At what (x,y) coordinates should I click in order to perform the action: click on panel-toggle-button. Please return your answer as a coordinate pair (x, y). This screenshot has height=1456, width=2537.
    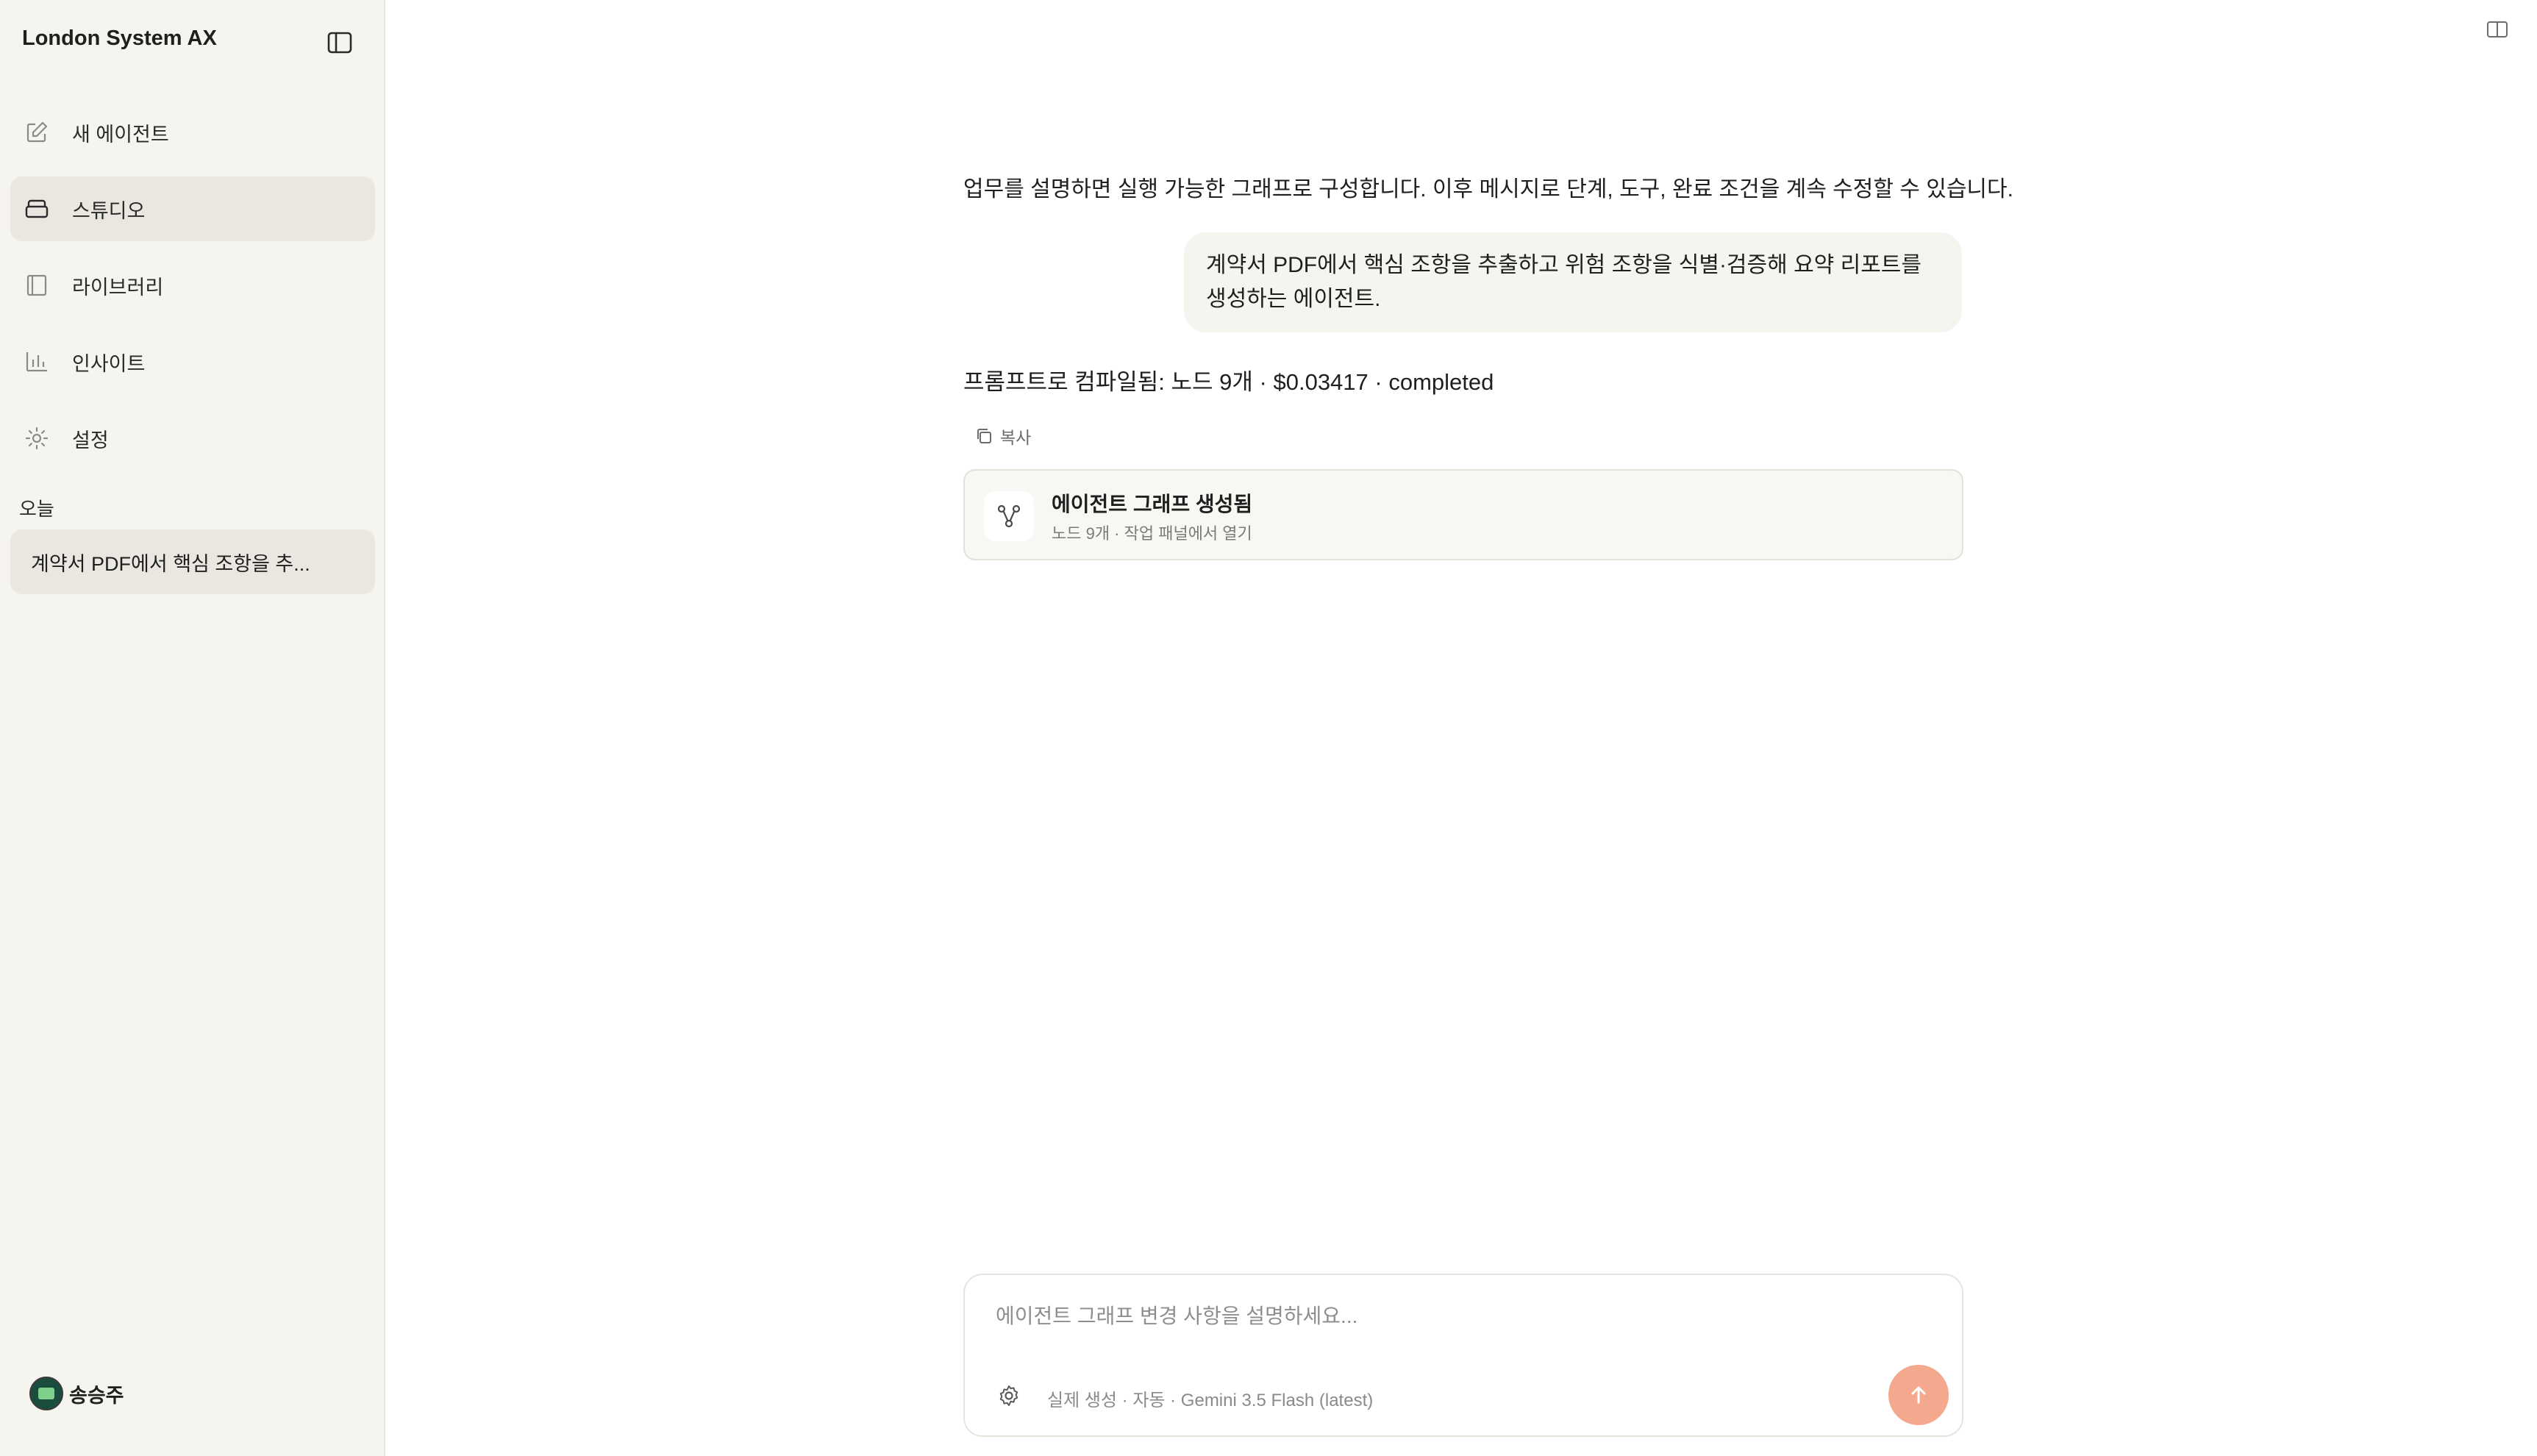
    Looking at the image, I should click on (2497, 29).